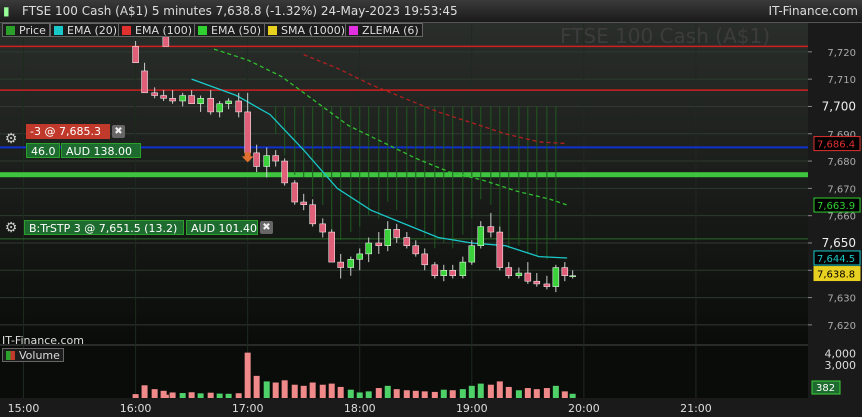 This screenshot has height=417, width=862. What do you see at coordinates (839, 106) in the screenshot?
I see `price-tick-label: 7,700` at bounding box center [839, 106].